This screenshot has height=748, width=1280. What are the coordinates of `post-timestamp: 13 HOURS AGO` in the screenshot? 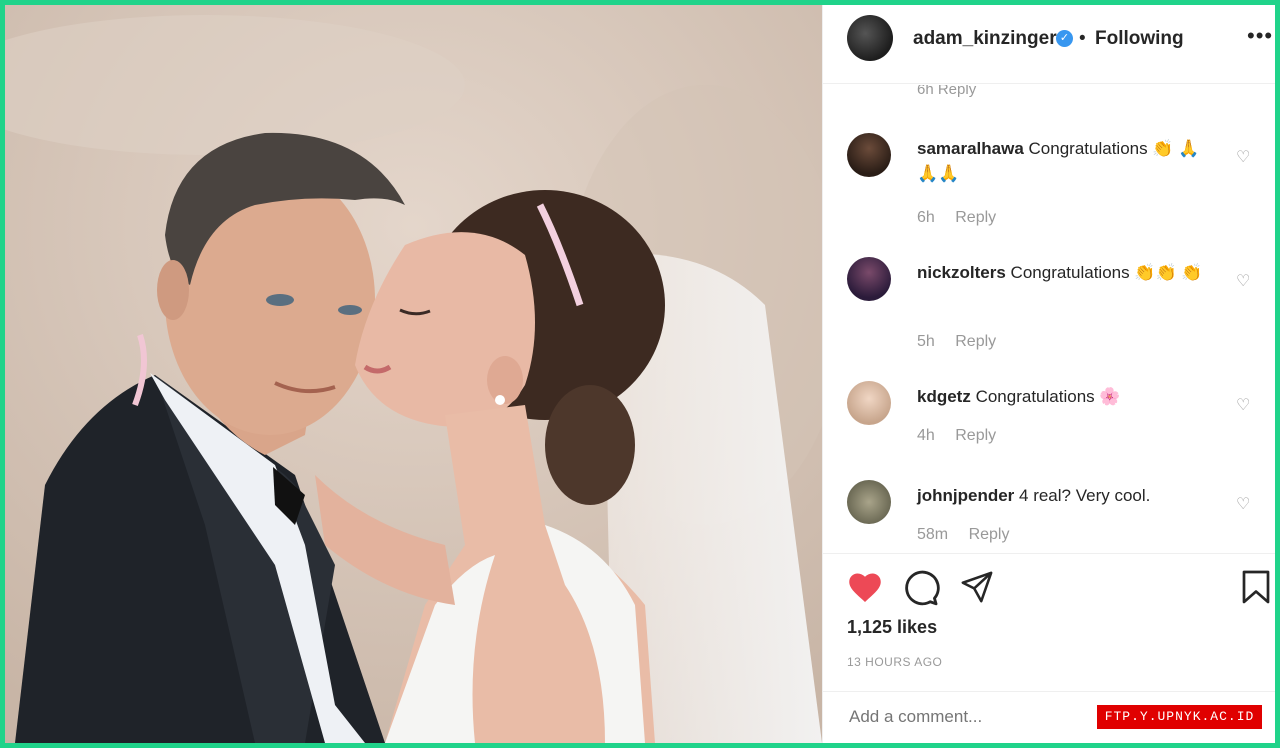 It's located at (895, 662).